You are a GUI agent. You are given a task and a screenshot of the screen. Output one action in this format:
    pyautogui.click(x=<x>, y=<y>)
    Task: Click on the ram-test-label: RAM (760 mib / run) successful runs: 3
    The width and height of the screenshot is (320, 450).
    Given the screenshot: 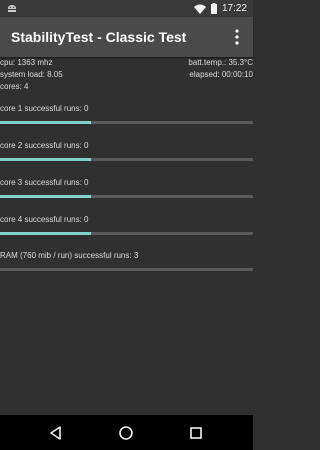 What is the action you would take?
    pyautogui.click(x=69, y=255)
    